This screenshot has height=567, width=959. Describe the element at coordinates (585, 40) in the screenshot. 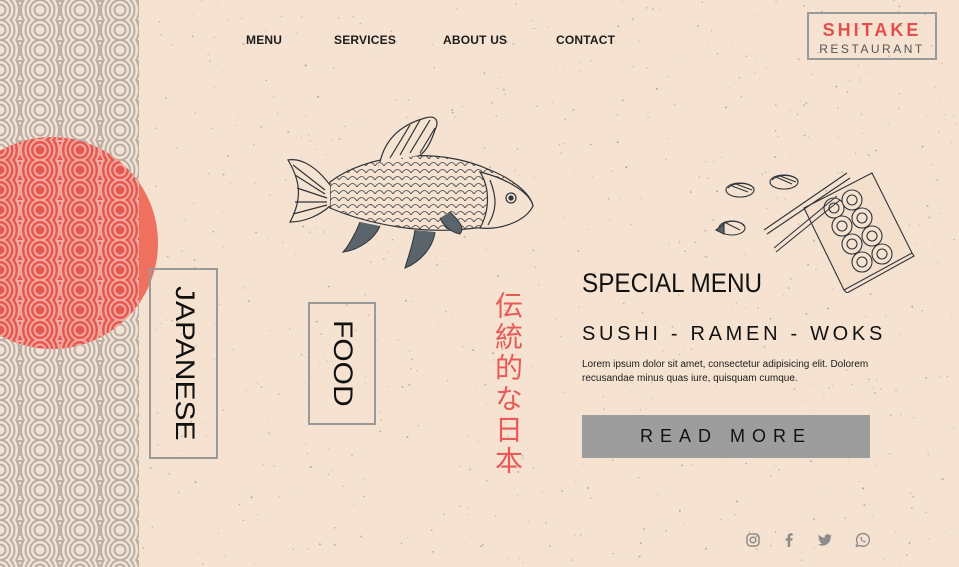

I see `nav-contact: CONTACT` at that location.